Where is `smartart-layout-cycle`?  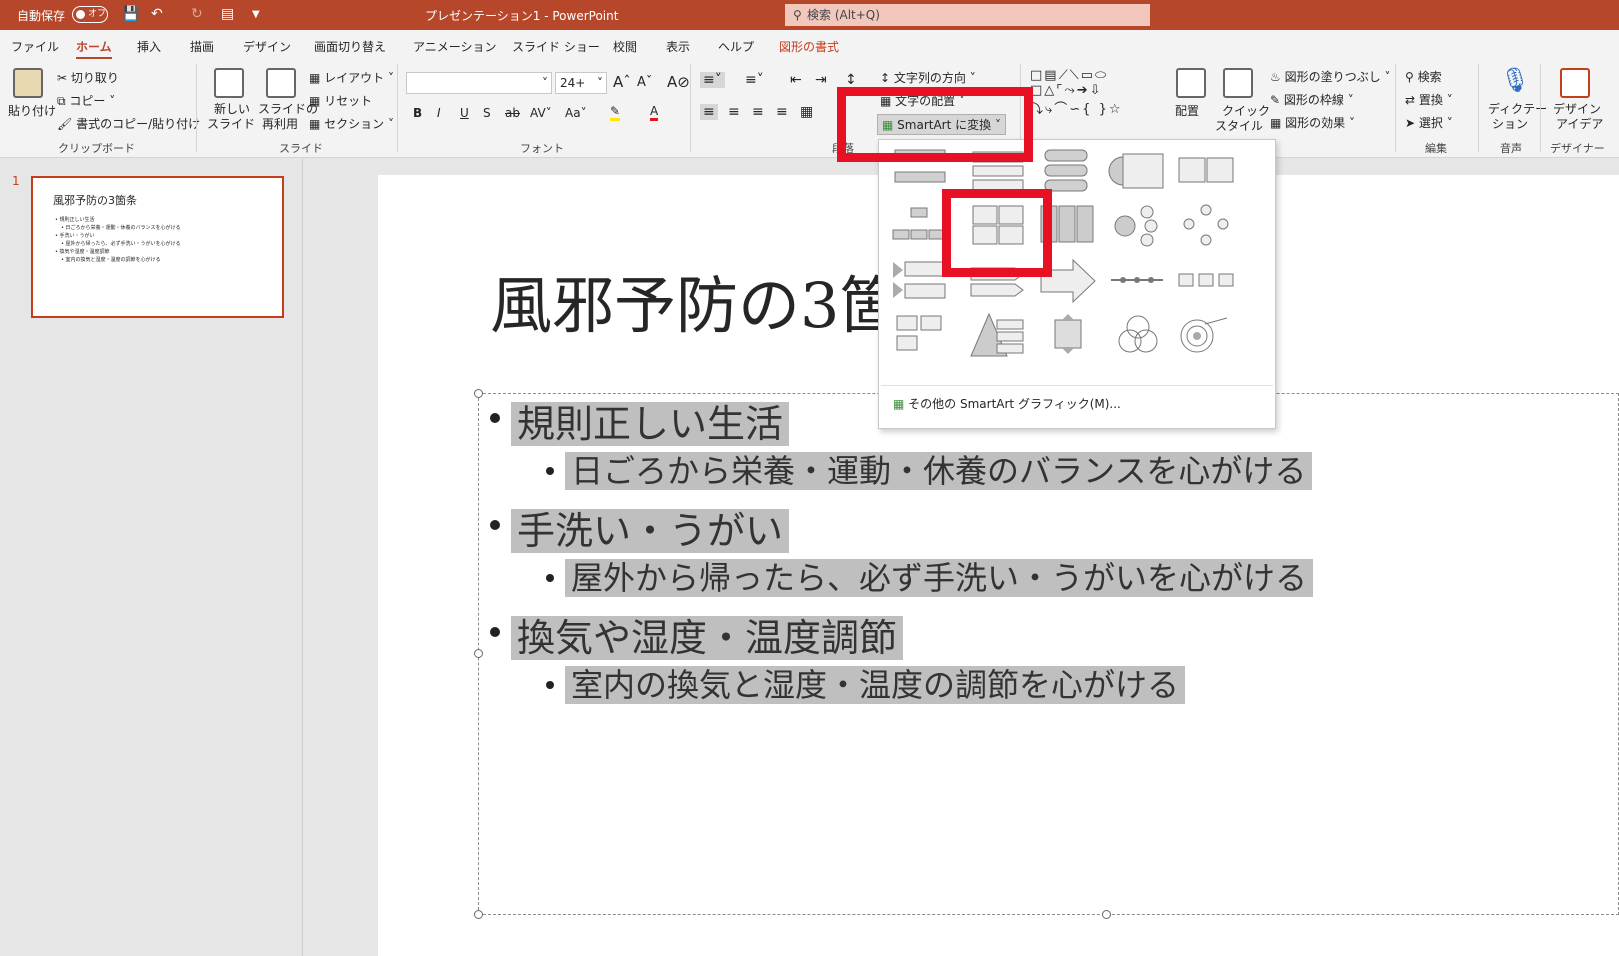 smartart-layout-cycle is located at coordinates (1206, 225).